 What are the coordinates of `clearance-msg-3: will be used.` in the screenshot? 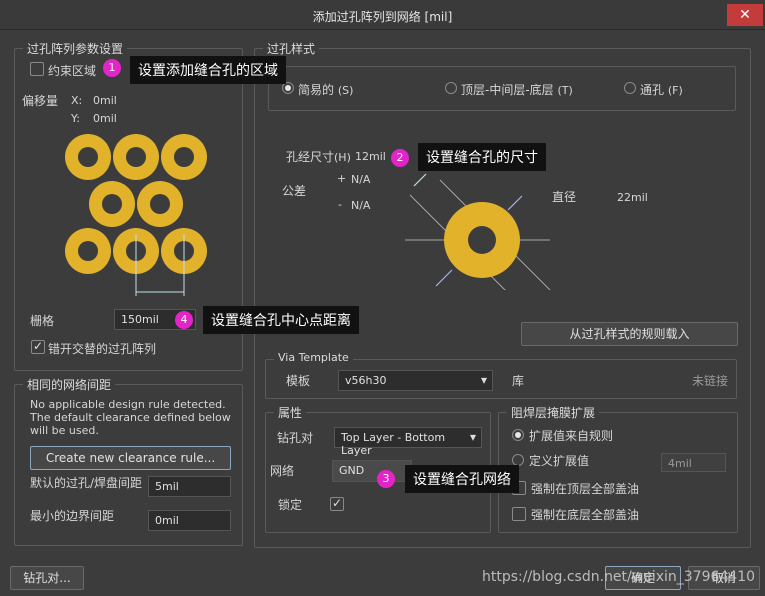 It's located at (64, 430).